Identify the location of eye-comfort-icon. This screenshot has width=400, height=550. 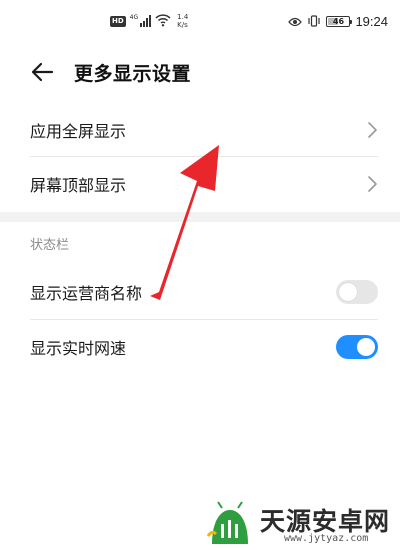
(295, 21).